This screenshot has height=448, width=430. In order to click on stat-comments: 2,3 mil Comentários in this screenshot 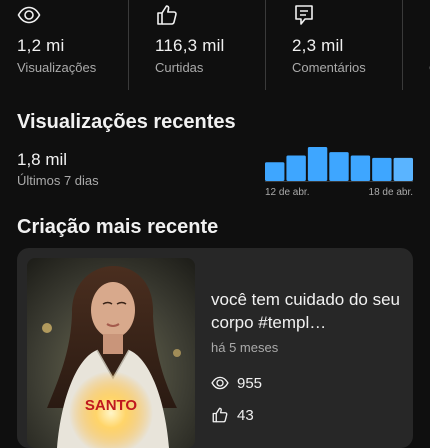, I will do `click(333, 45)`.